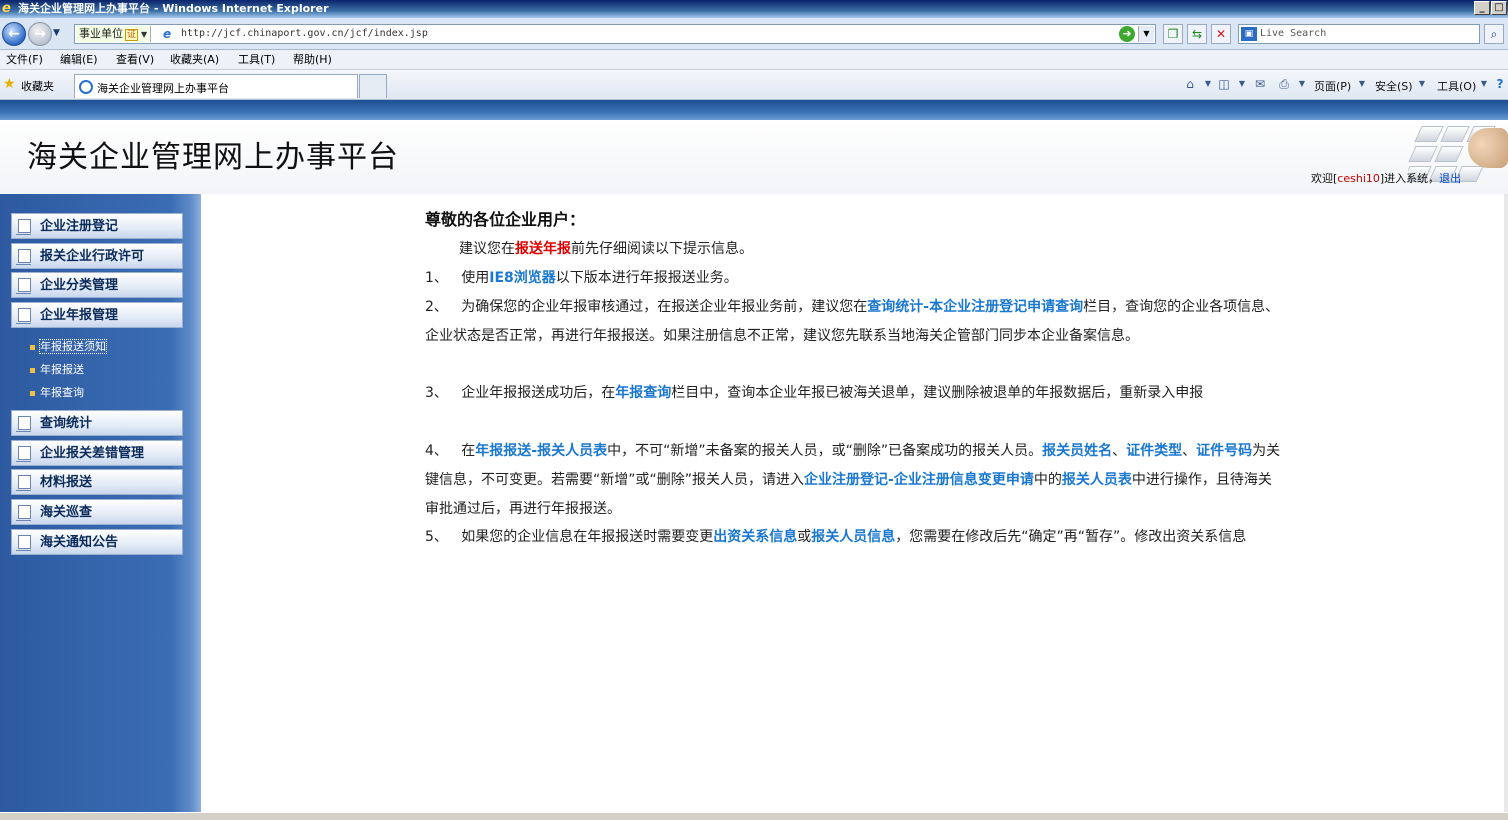 The height and width of the screenshot is (820, 1508). What do you see at coordinates (66, 482) in the screenshot?
I see `sidebar-item-label: 材料报送` at bounding box center [66, 482].